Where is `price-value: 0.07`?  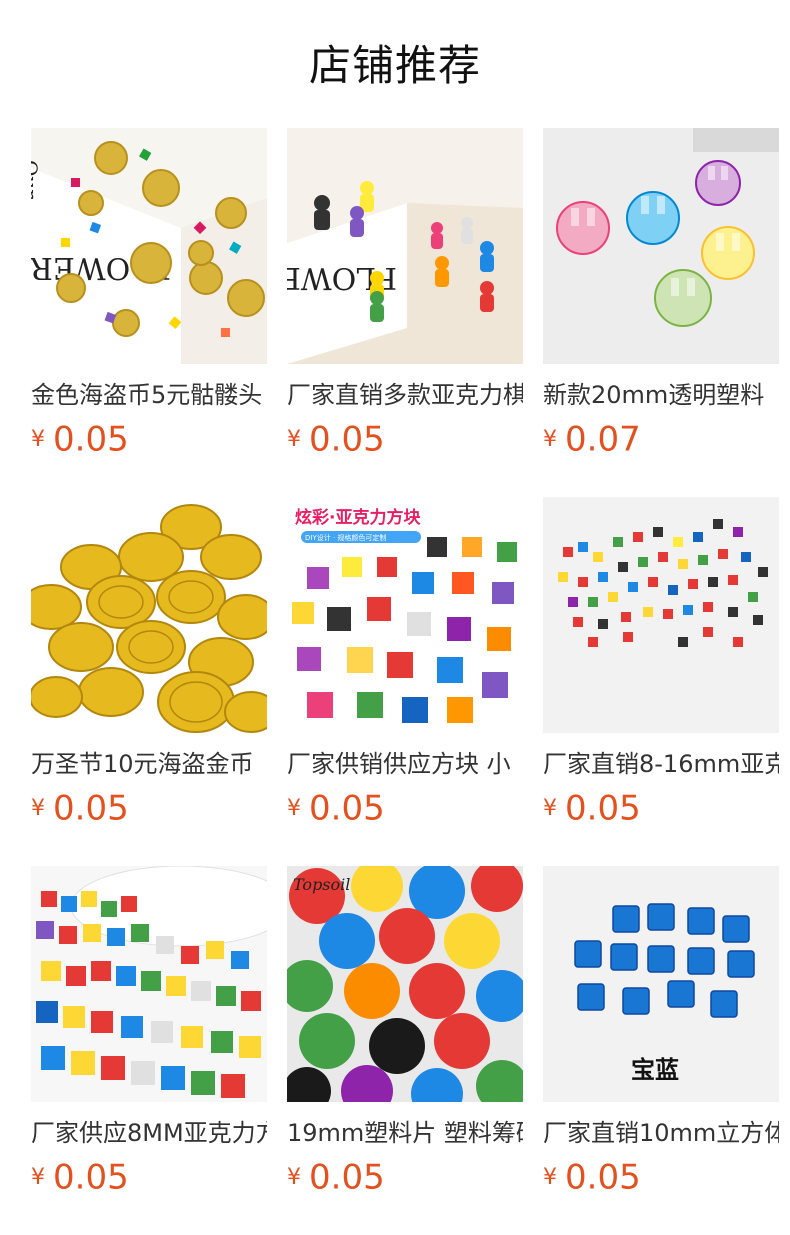
price-value: 0.07 is located at coordinates (603, 439).